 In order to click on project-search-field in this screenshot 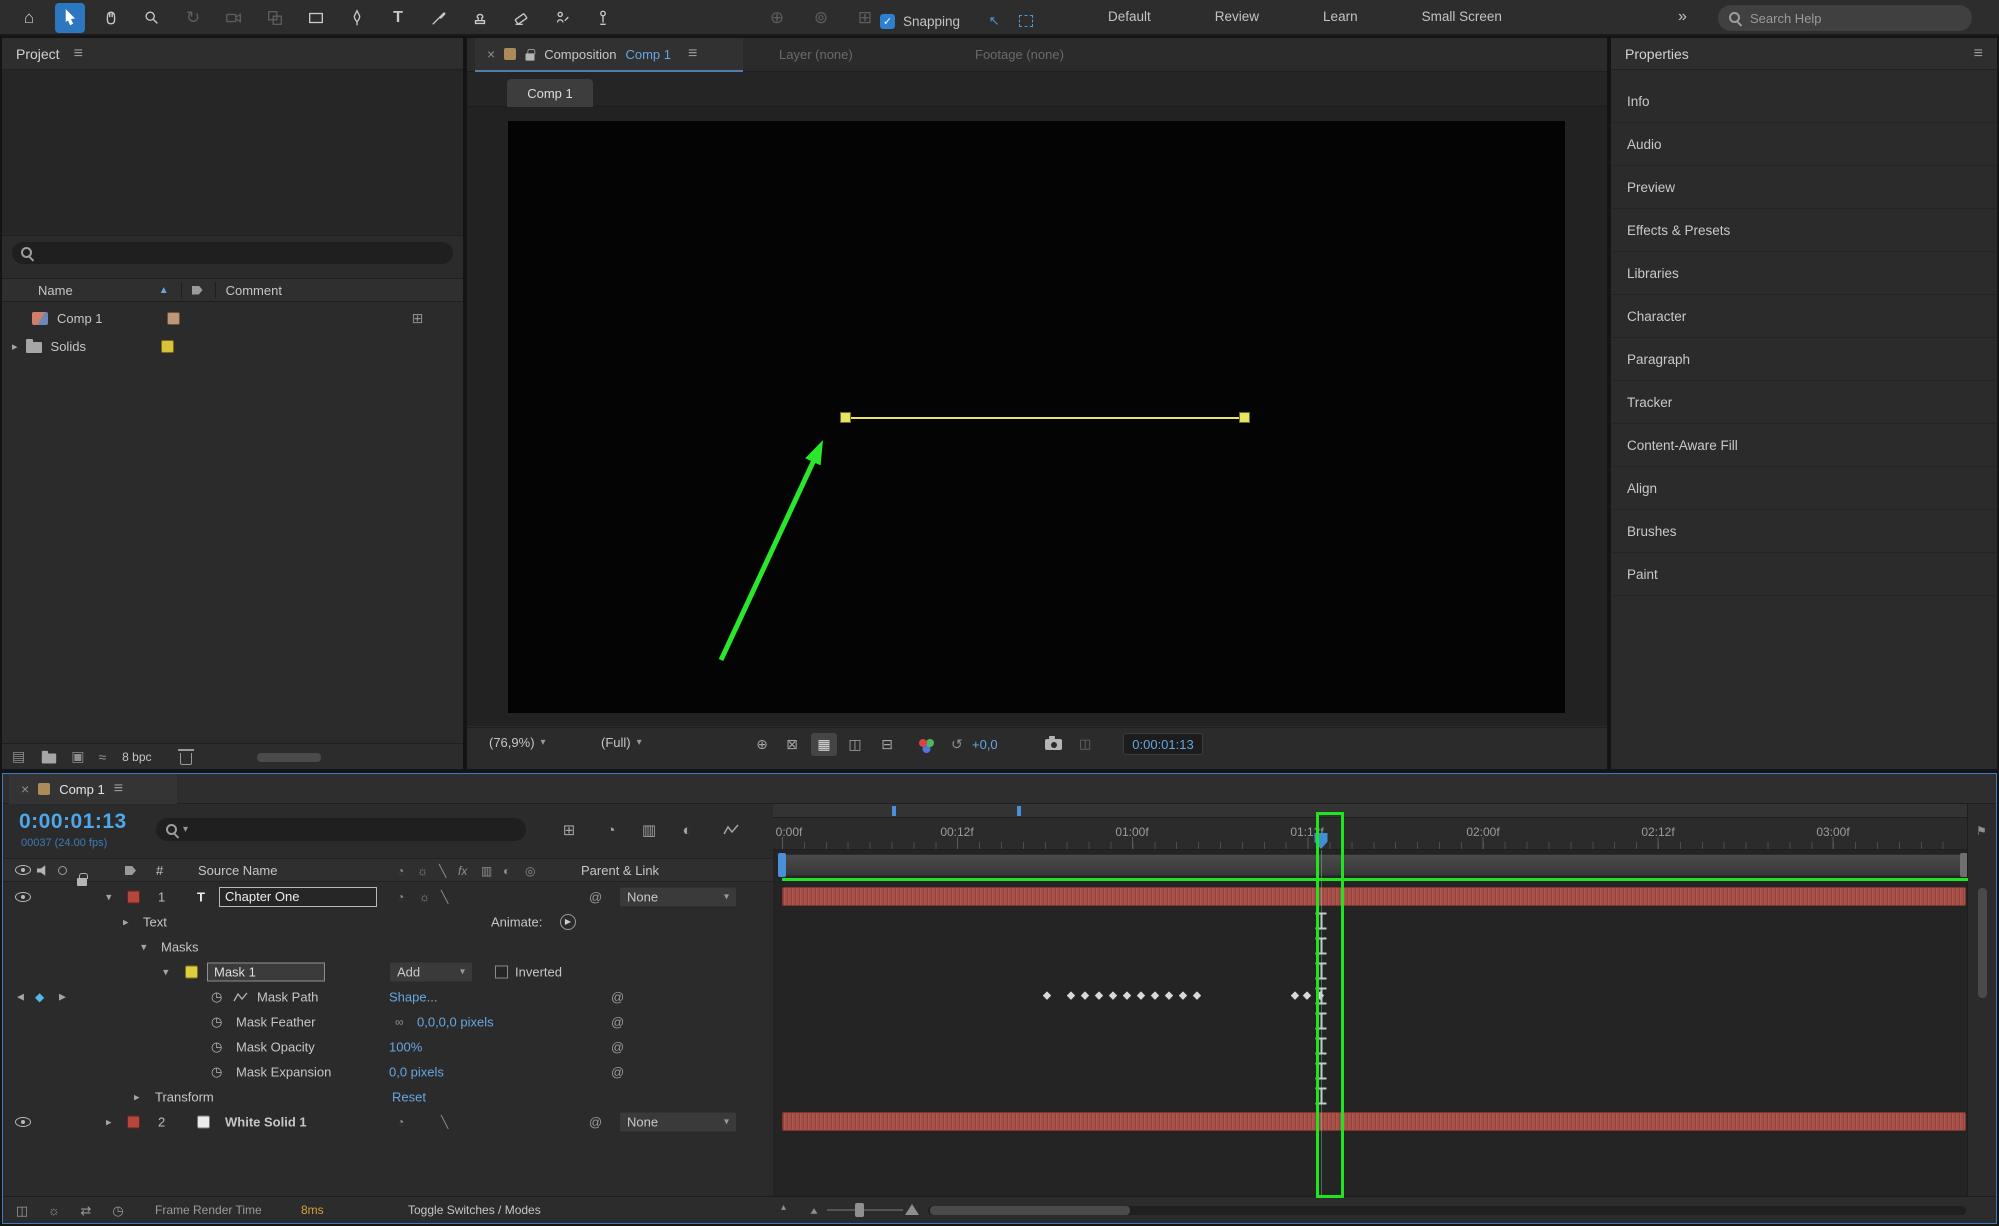, I will do `click(232, 253)`.